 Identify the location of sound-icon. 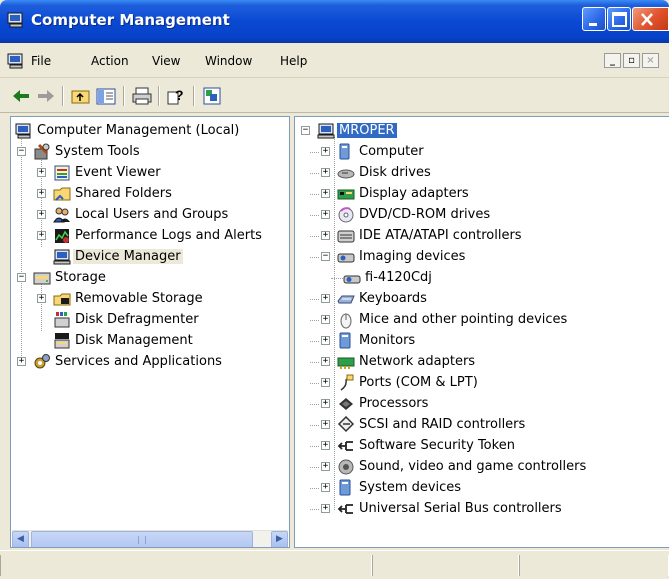
(346, 467).